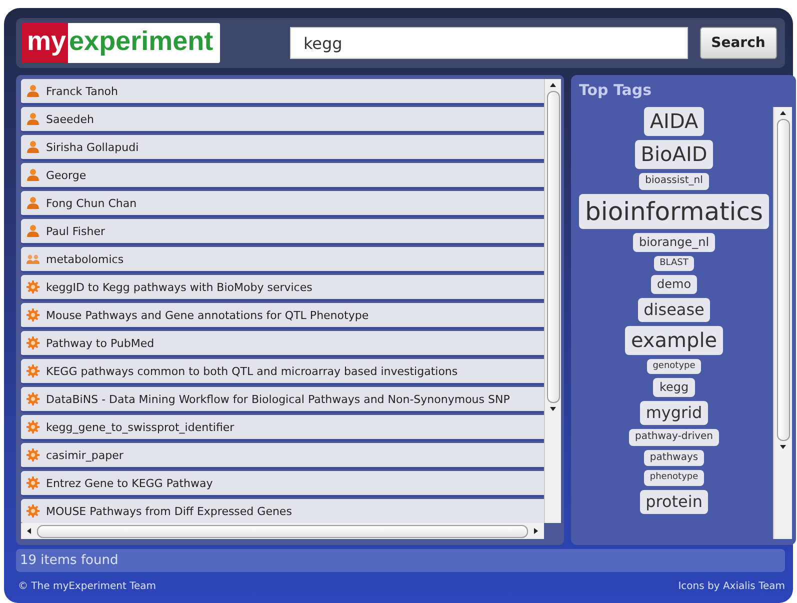 The height and width of the screenshot is (603, 797). I want to click on tag-link: genotype, so click(674, 366).